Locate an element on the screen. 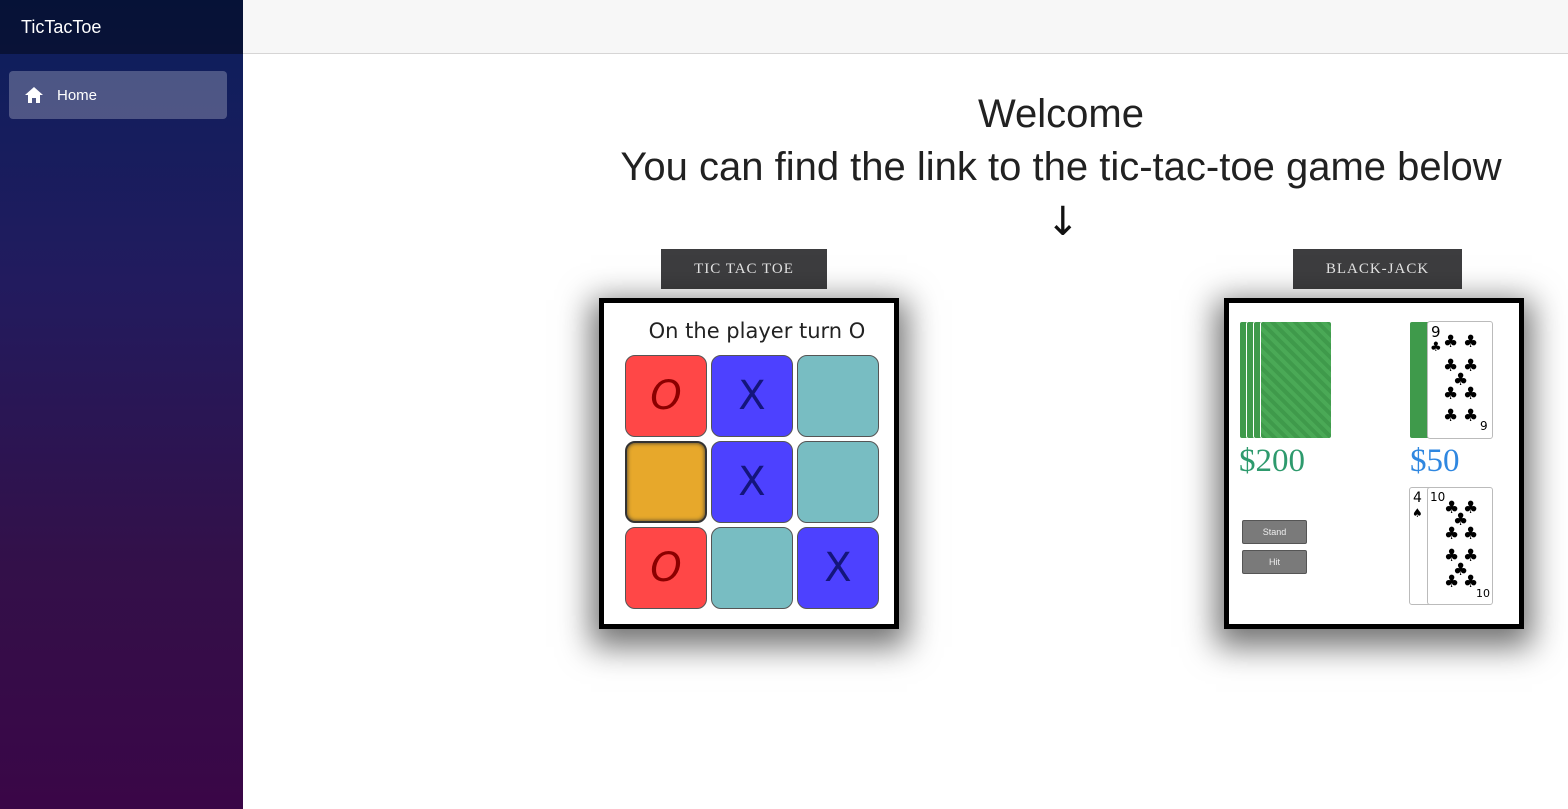 This screenshot has height=809, width=1568. sidebar-item-label: Home is located at coordinates (77, 95).